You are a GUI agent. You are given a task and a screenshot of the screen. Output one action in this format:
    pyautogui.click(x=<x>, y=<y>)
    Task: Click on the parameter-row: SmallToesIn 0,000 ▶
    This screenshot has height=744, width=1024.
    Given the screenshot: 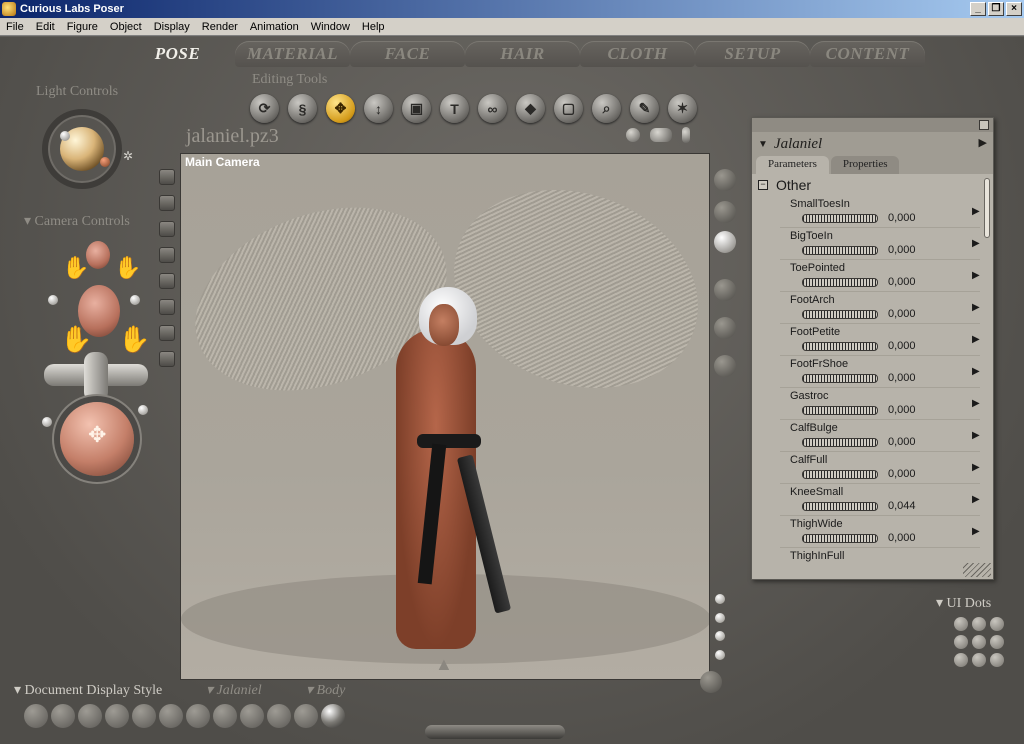 What is the action you would take?
    pyautogui.click(x=880, y=212)
    